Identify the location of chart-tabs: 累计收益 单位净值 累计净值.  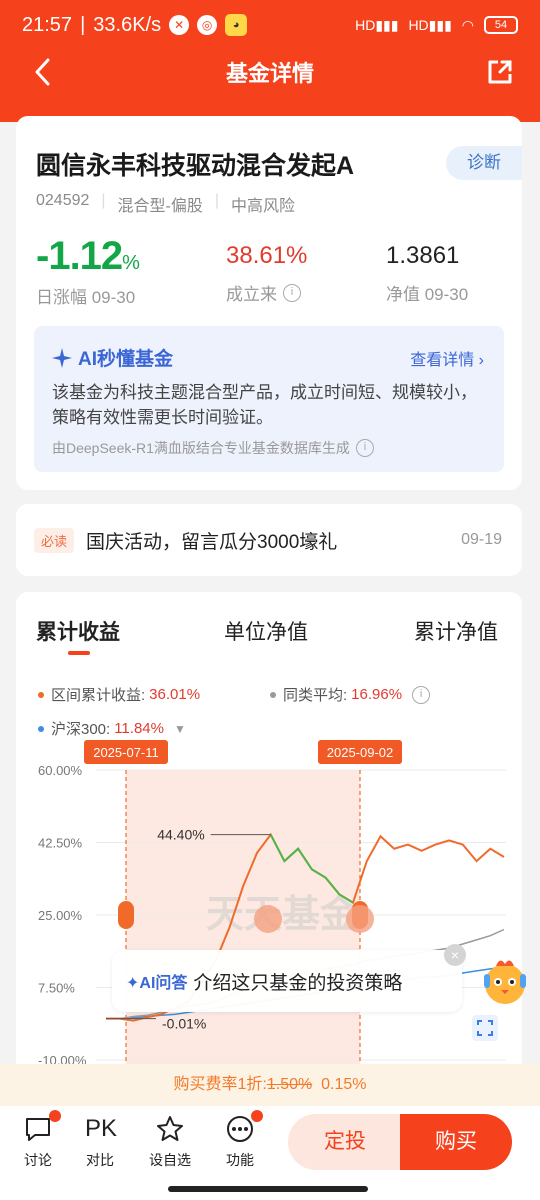
(269, 636).